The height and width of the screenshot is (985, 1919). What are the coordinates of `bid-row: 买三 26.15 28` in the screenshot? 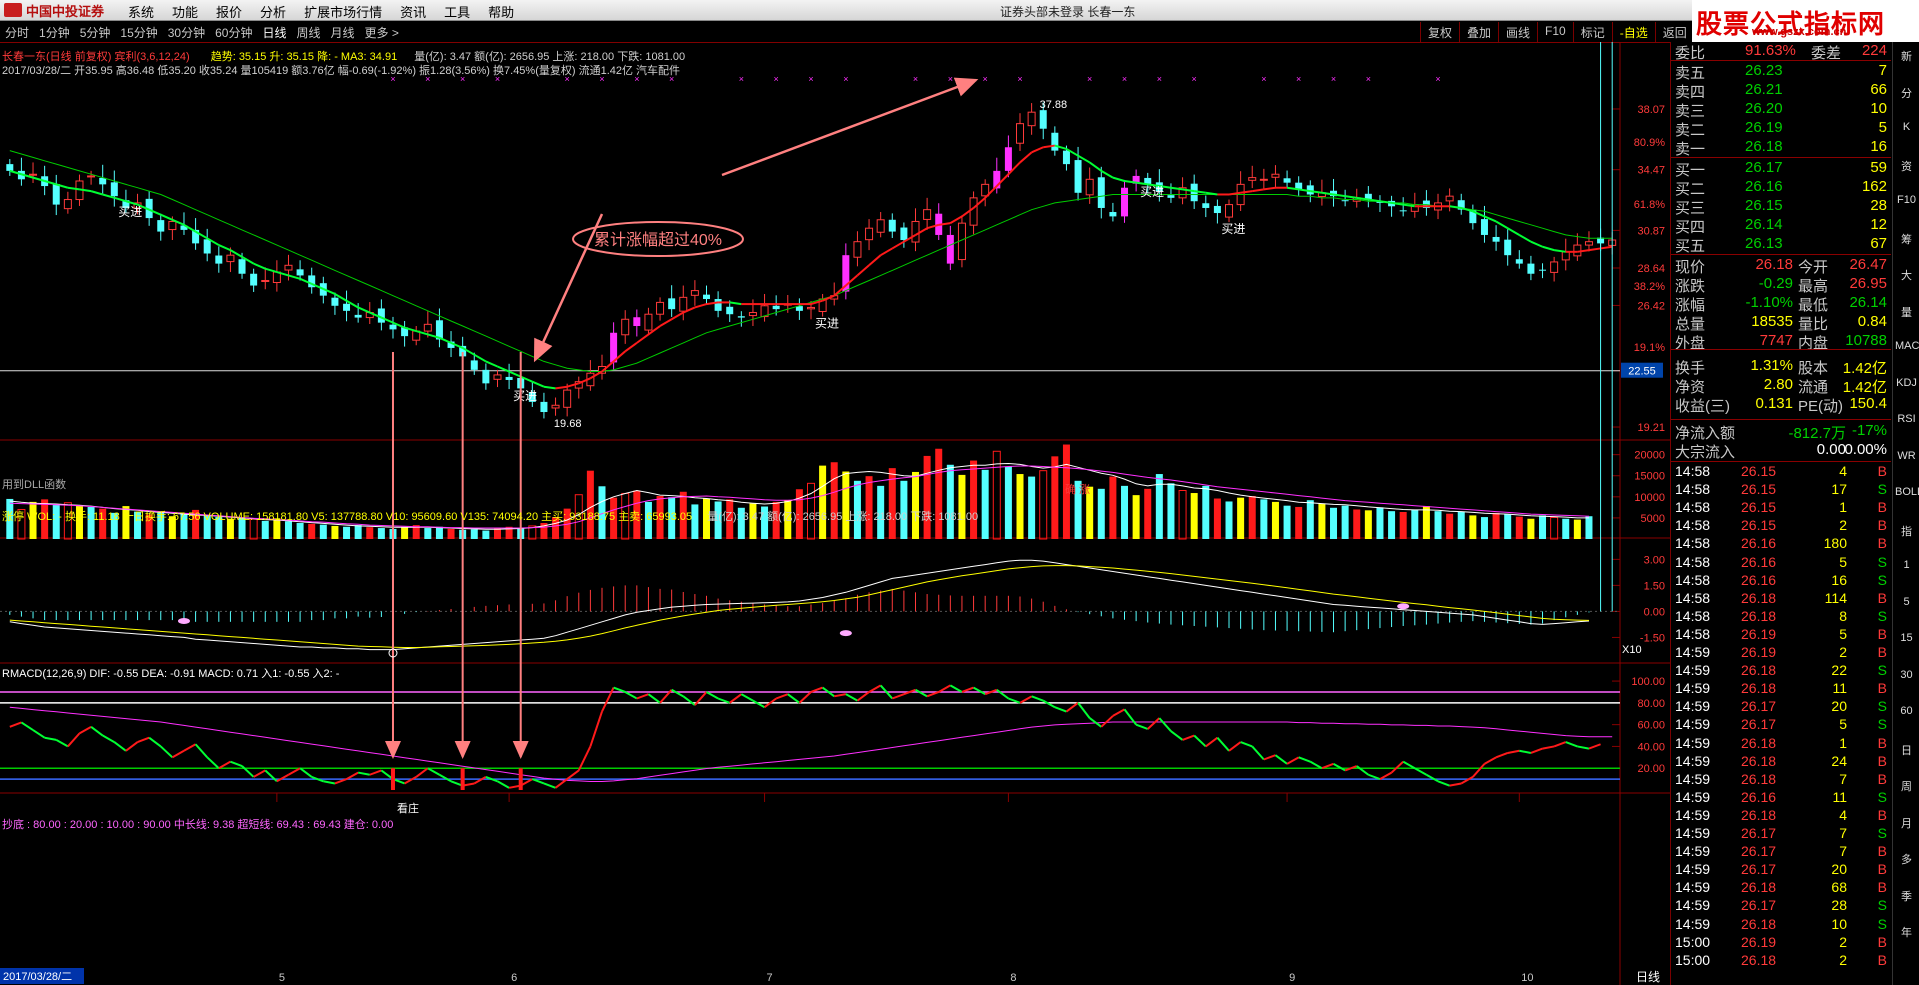 It's located at (1781, 207).